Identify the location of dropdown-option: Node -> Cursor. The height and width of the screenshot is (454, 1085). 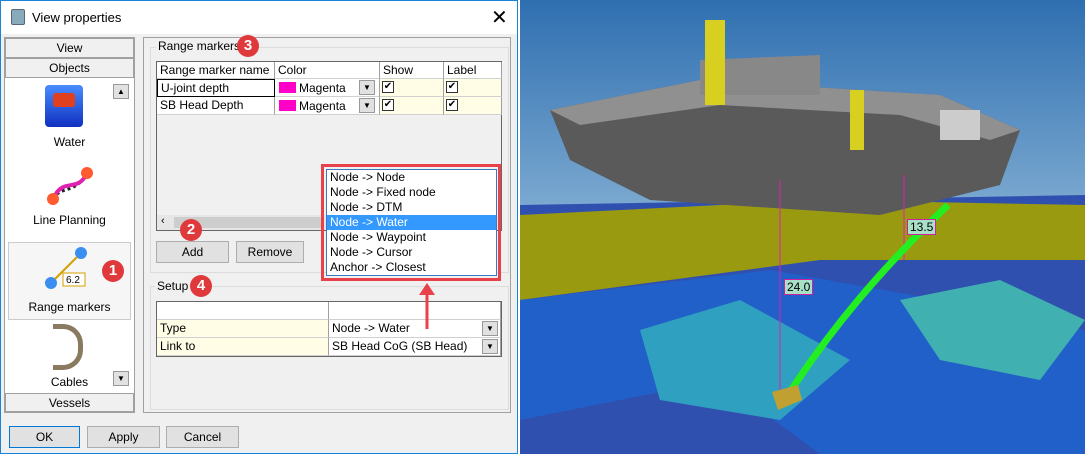
(411, 252).